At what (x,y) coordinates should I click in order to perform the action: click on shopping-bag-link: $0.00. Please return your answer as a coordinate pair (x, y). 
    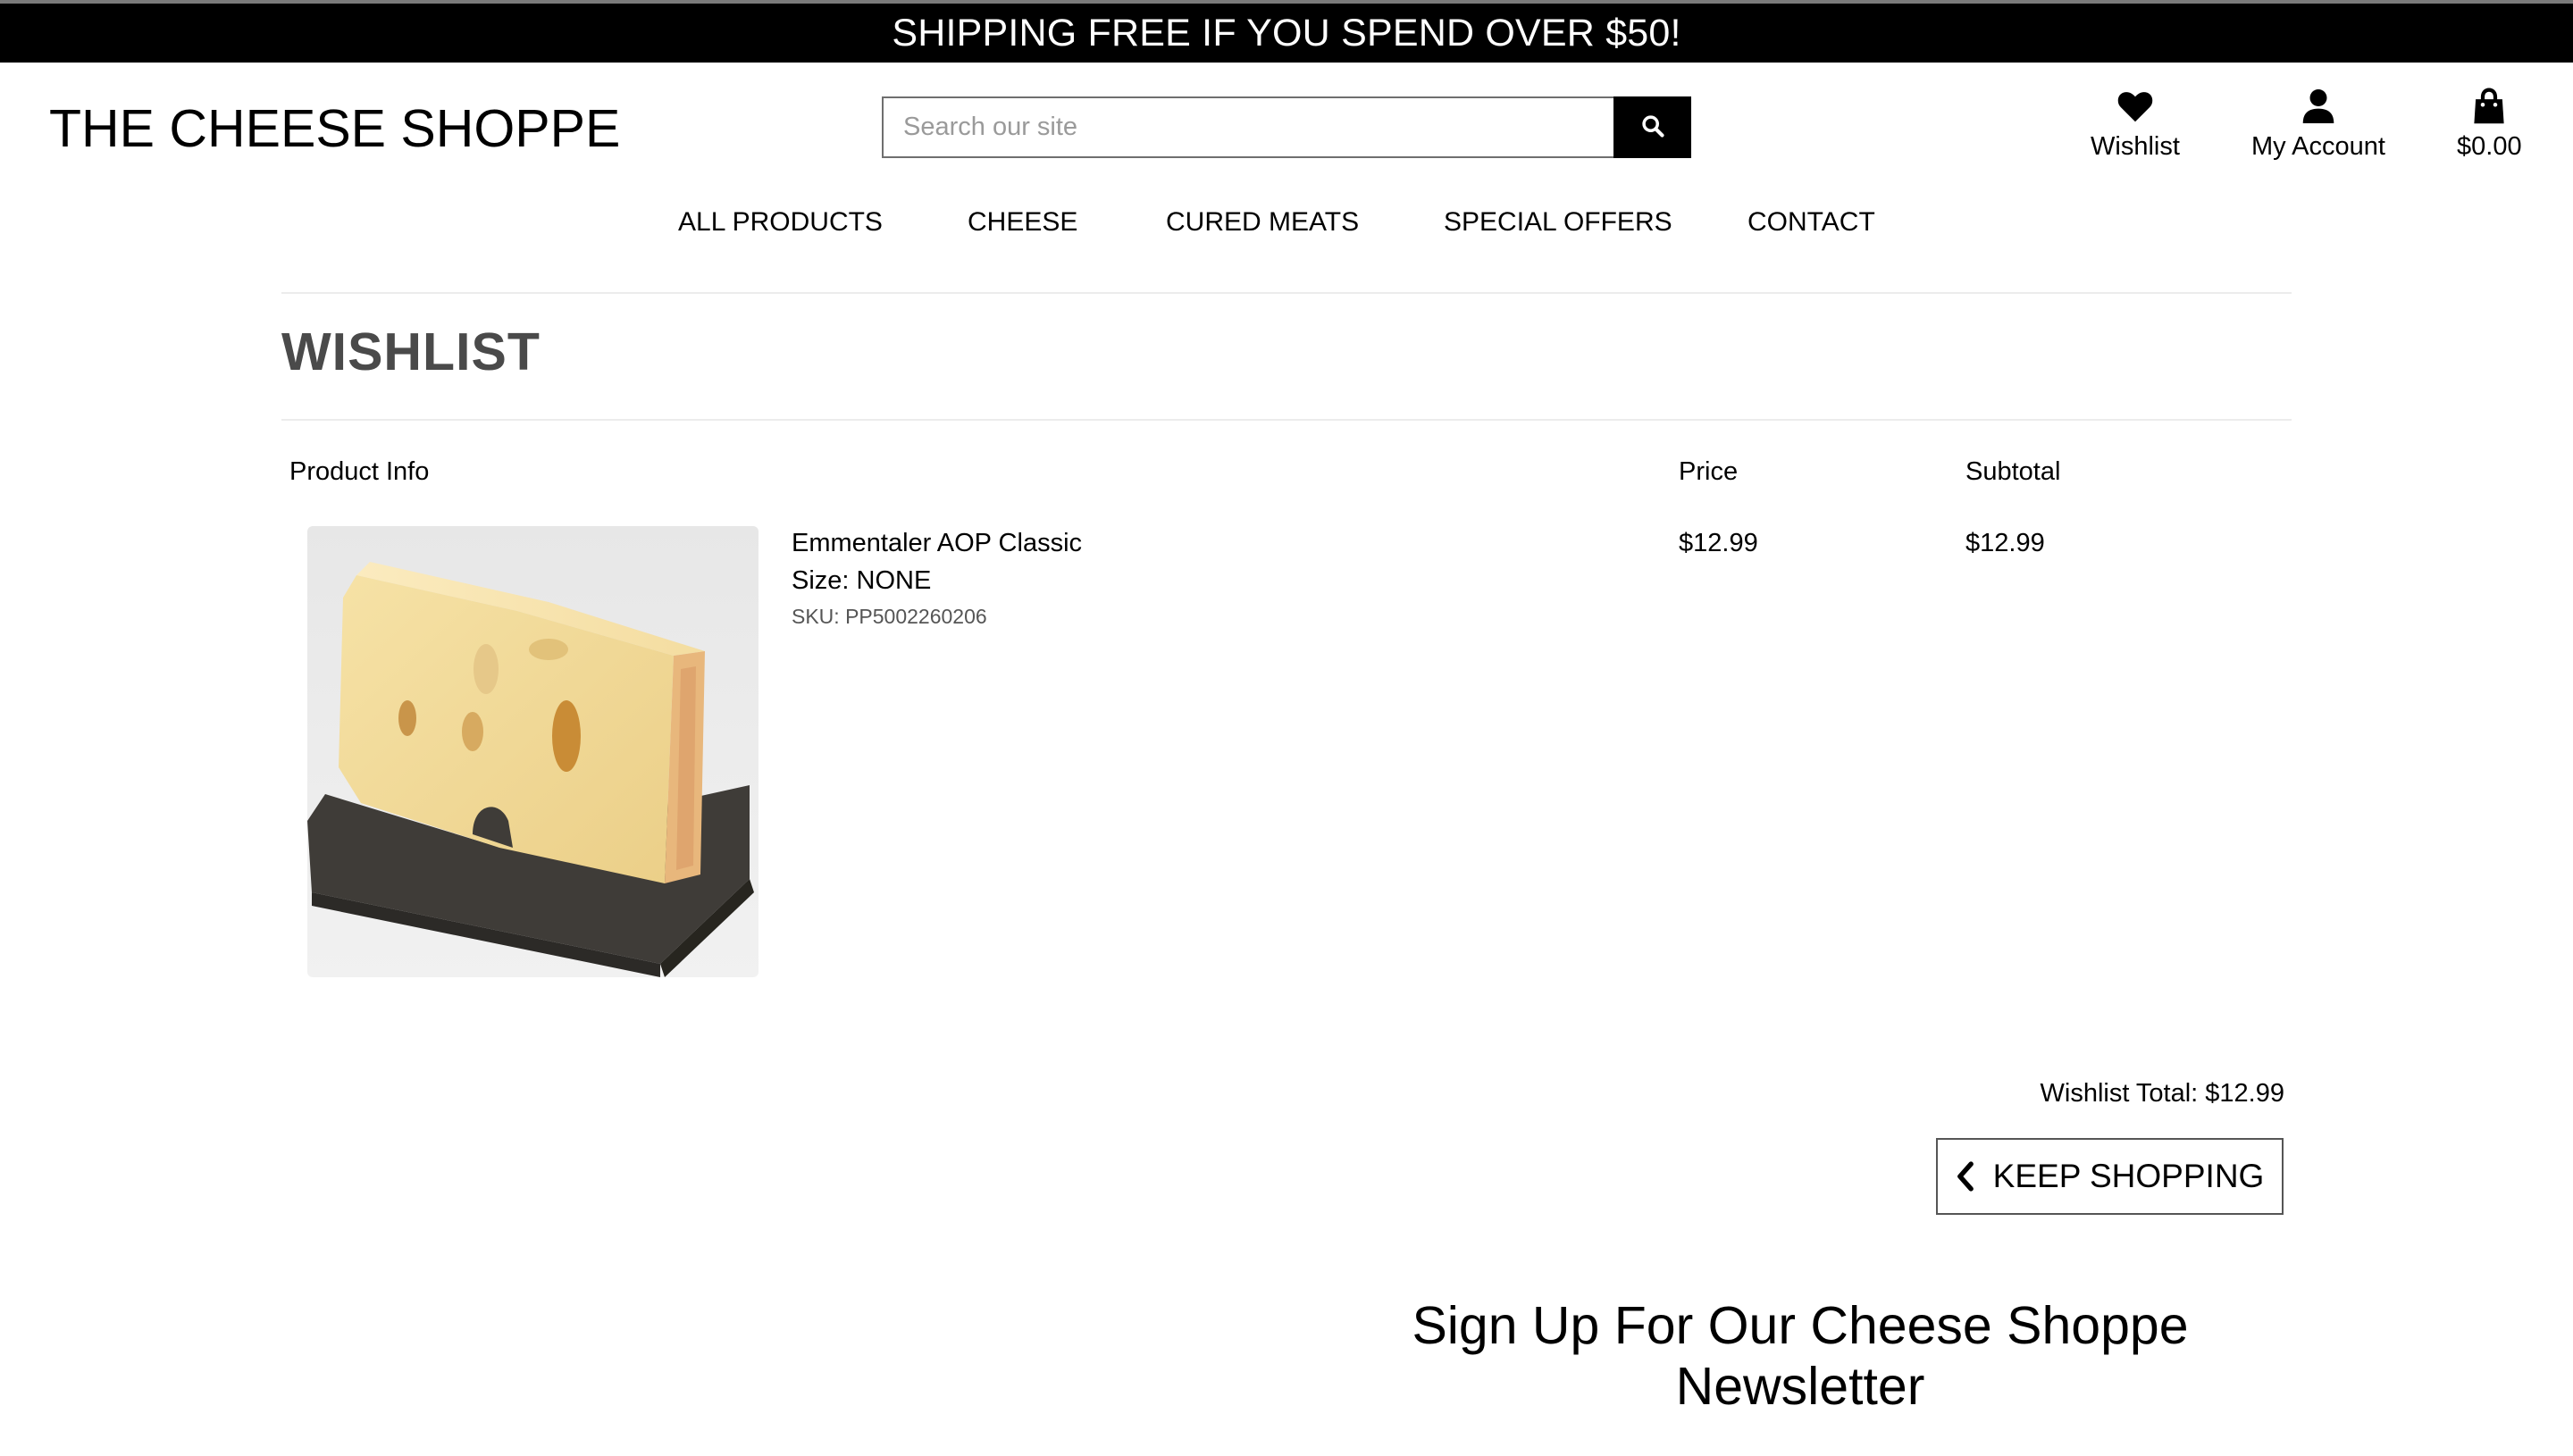
    Looking at the image, I should click on (2489, 124).